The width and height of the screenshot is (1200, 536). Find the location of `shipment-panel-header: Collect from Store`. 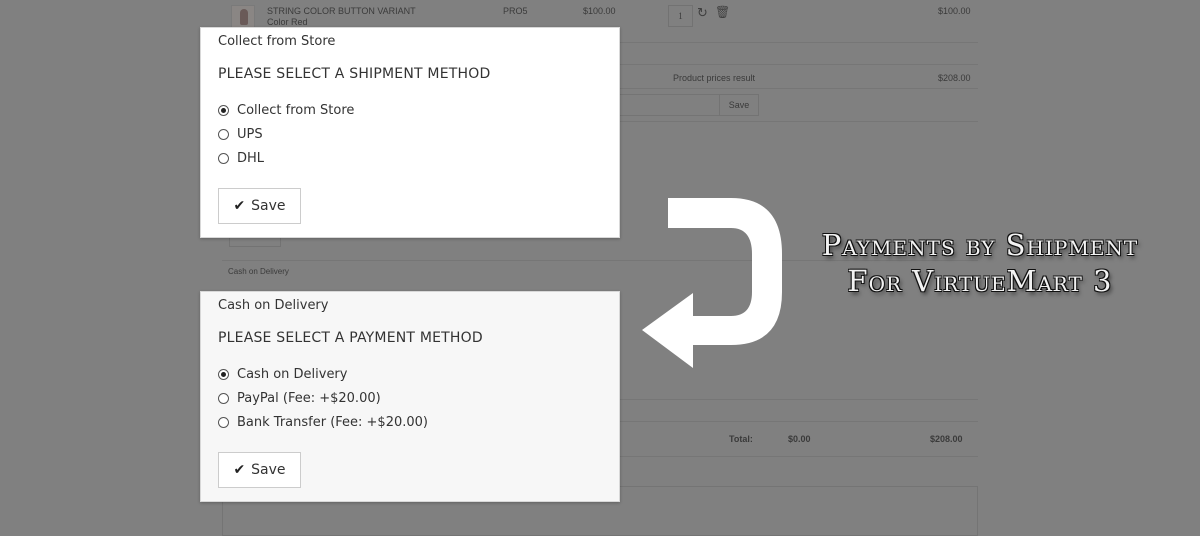

shipment-panel-header: Collect from Store is located at coordinates (277, 41).